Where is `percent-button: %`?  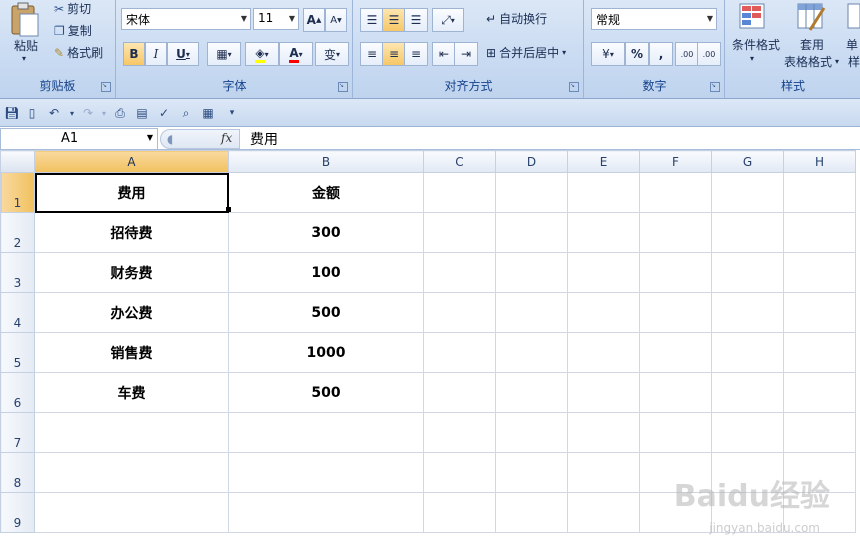
percent-button: % is located at coordinates (637, 54).